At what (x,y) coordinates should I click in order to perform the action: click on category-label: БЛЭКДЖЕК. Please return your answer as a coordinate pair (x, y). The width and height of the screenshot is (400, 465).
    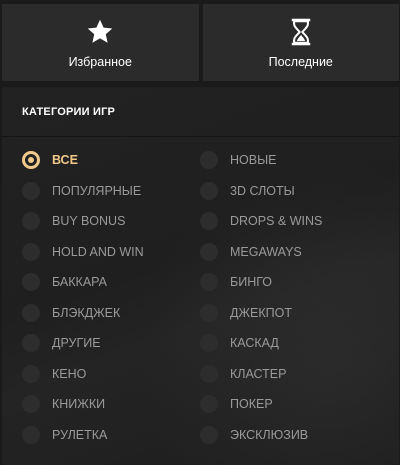
    Looking at the image, I should click on (86, 312).